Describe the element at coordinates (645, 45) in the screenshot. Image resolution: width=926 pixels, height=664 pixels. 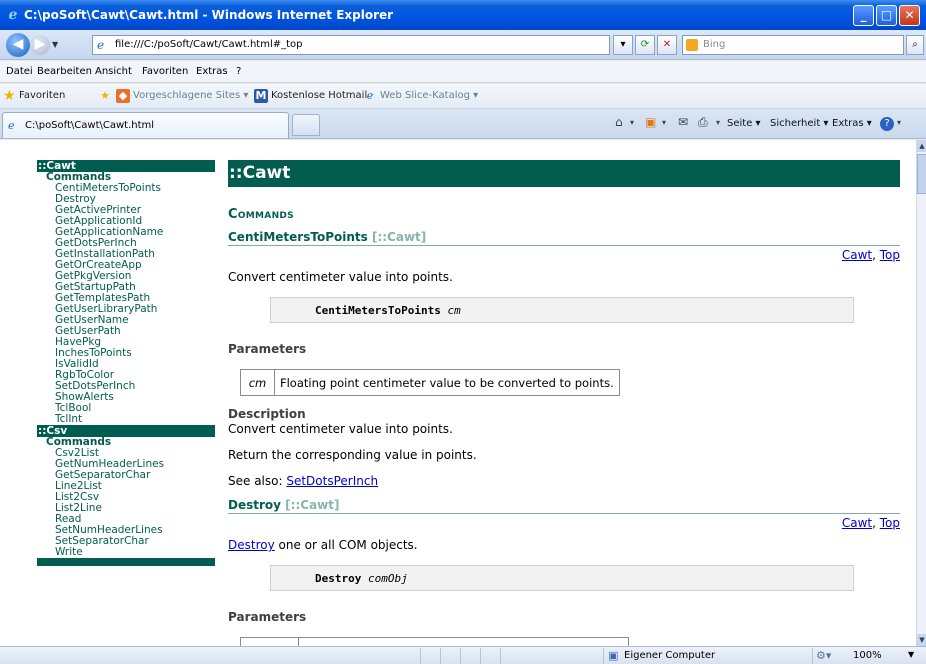
I see `refresh-button: ⟳` at that location.